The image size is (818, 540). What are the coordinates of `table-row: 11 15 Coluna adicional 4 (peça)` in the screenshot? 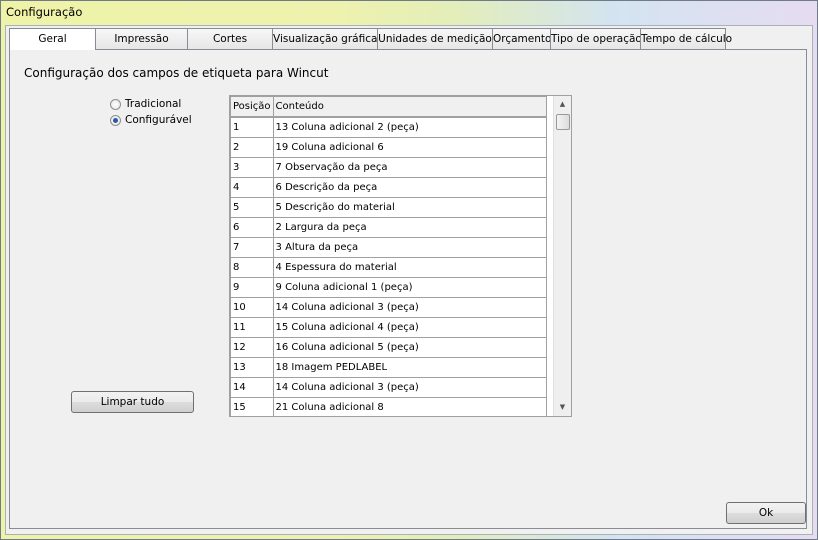 It's located at (388, 327).